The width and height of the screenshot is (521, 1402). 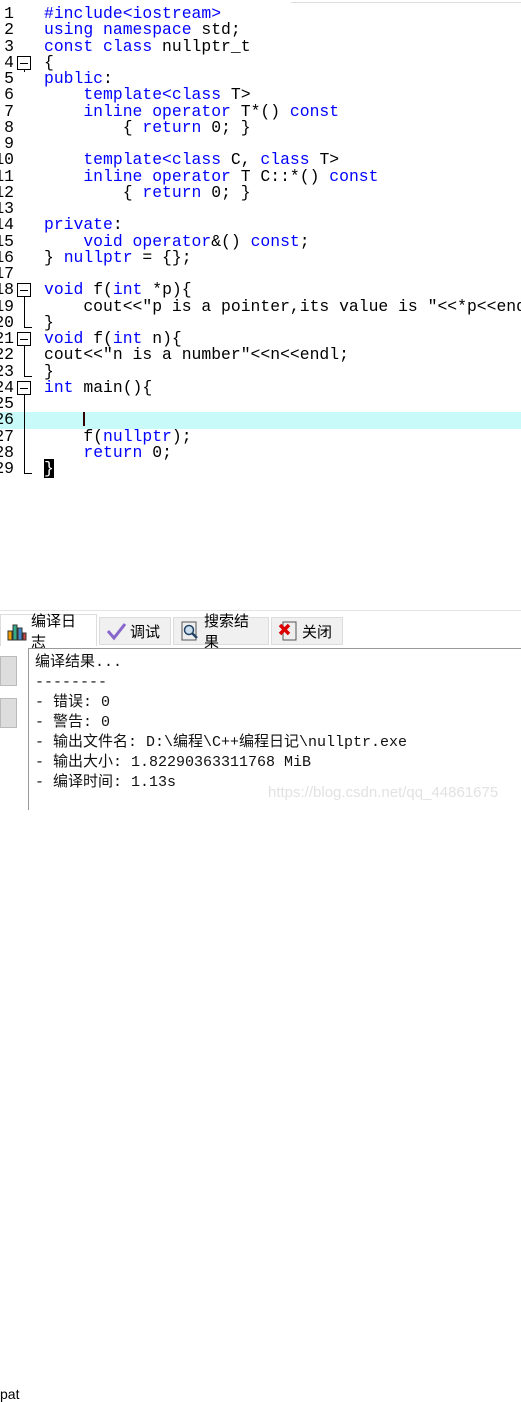 I want to click on line-number: 16, so click(x=7, y=257).